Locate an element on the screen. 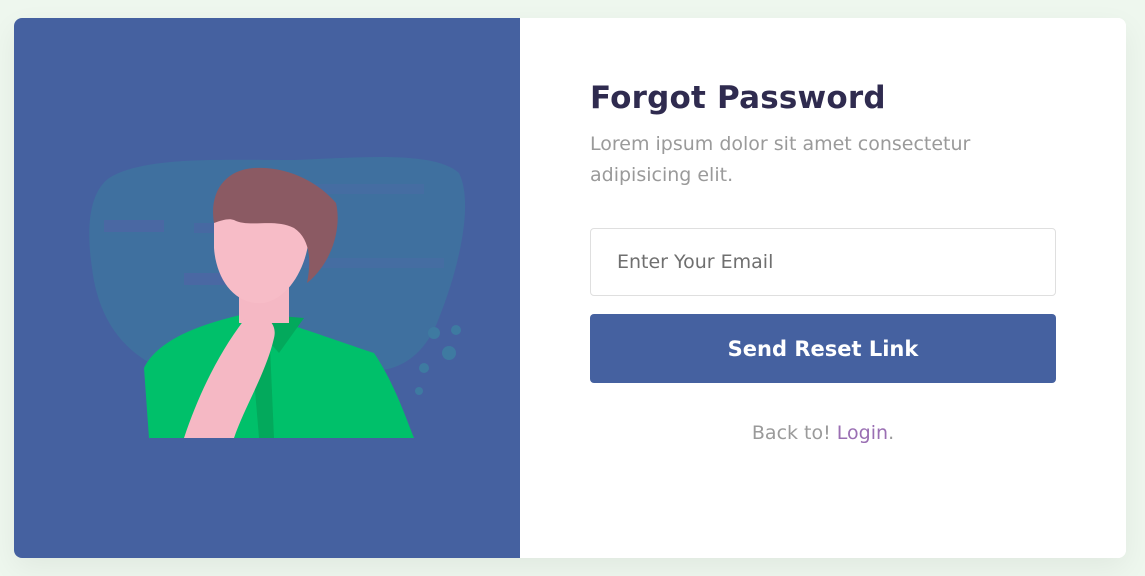 This screenshot has height=576, width=1145. send-reset-link-button: Send Reset Link is located at coordinates (823, 348).